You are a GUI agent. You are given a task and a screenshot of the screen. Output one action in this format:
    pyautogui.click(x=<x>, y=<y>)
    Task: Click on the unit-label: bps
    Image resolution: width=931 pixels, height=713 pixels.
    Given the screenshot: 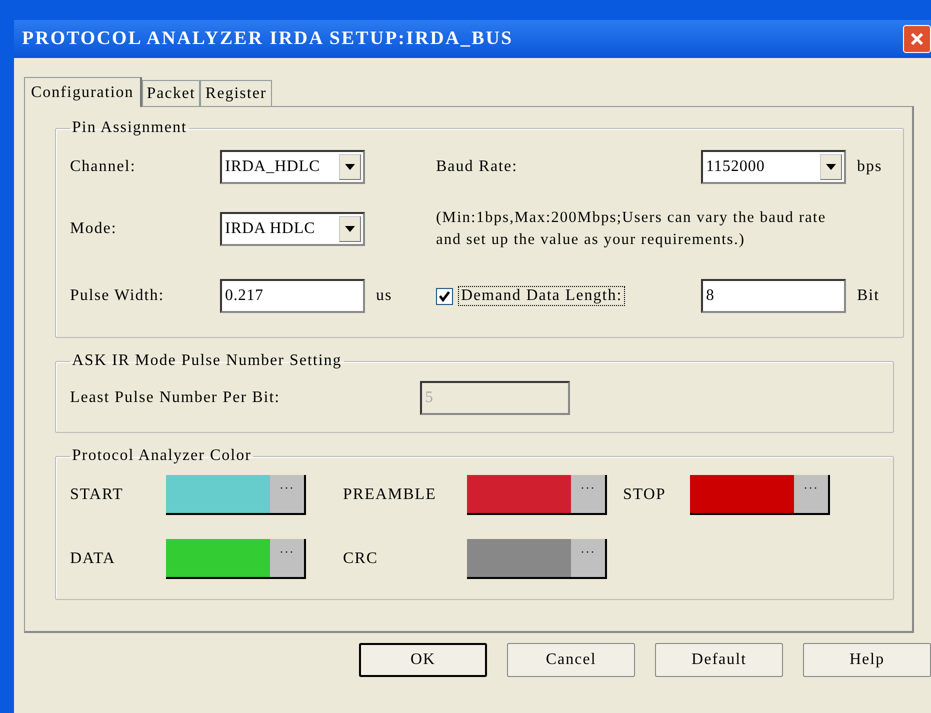 What is the action you would take?
    pyautogui.click(x=870, y=167)
    